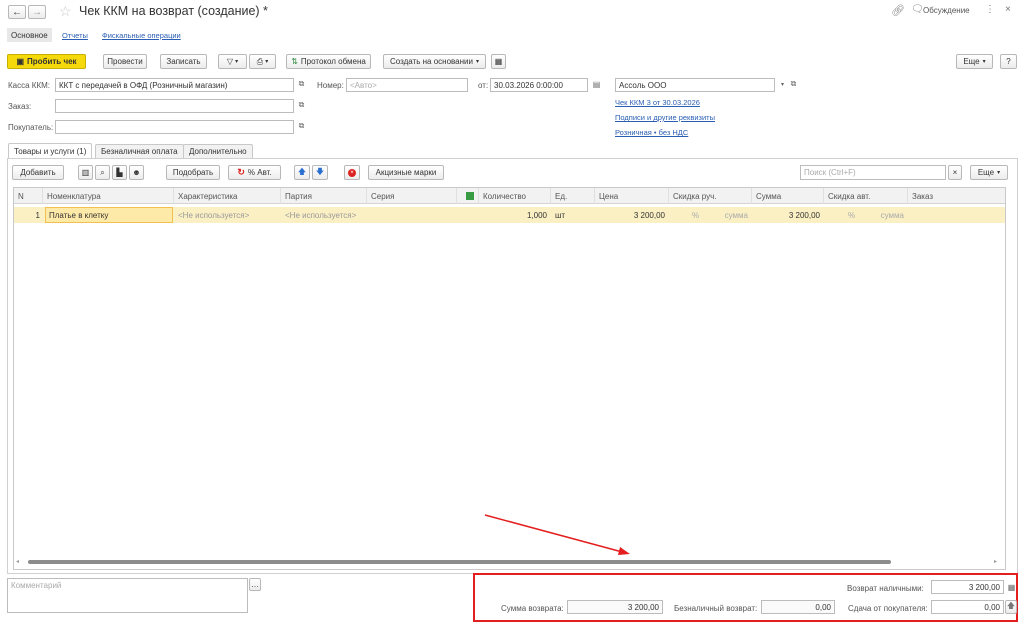 This screenshot has width=1024, height=625. Describe the element at coordinates (990, 9) in the screenshot. I see `more-menu-icon: ⋮` at that location.